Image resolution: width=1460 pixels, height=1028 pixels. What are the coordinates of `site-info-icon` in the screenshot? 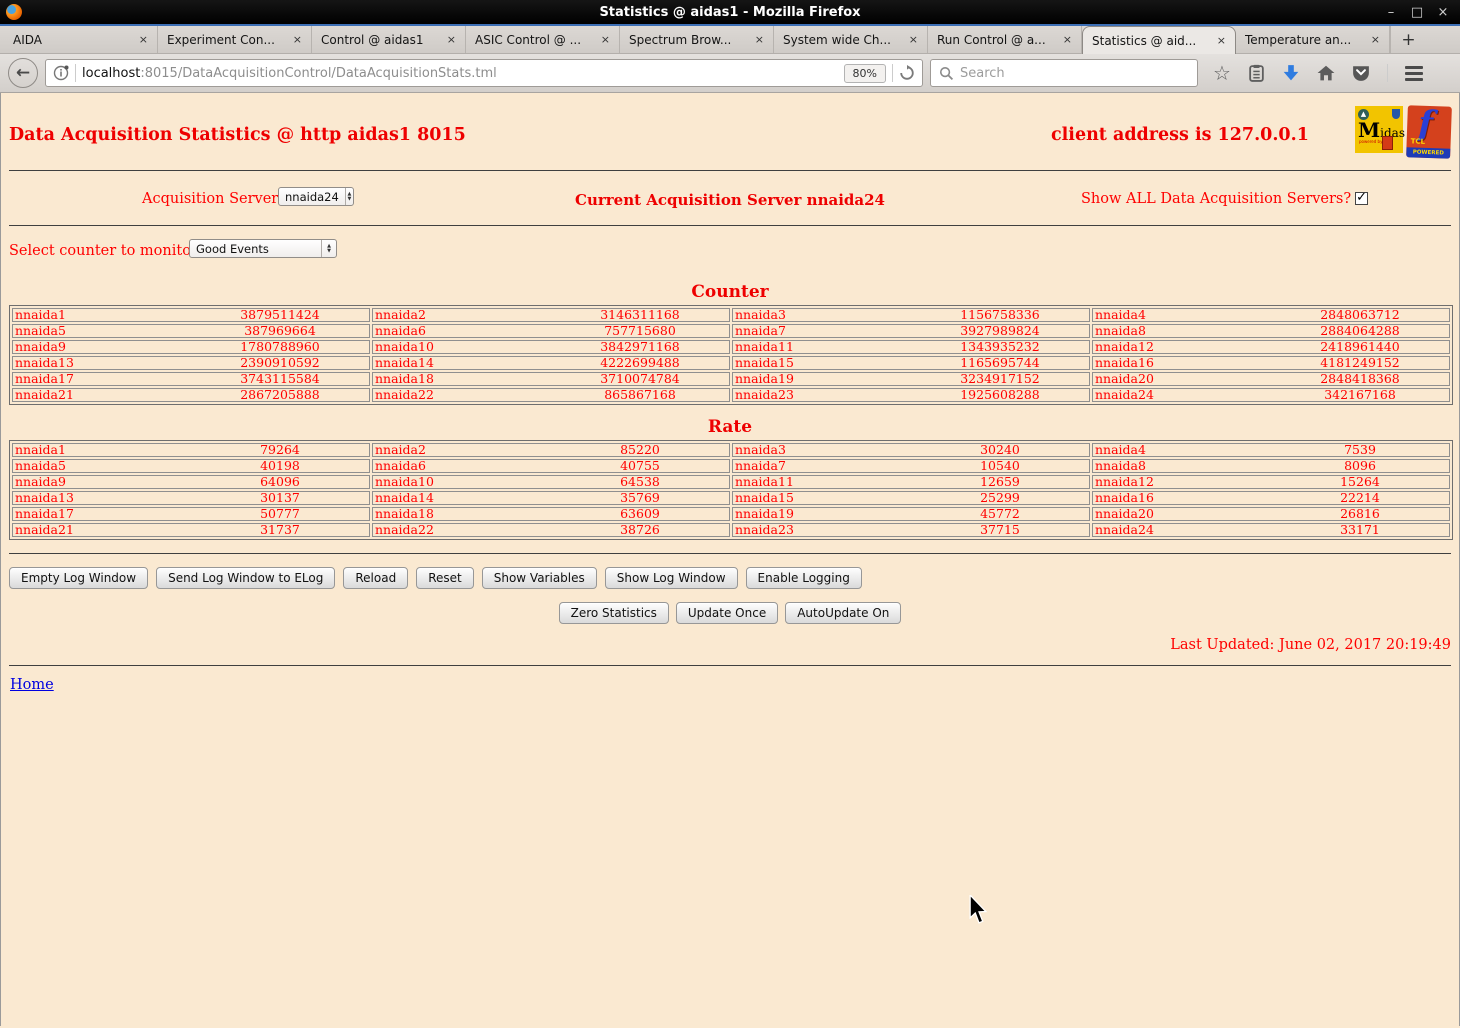 It's located at (61, 73).